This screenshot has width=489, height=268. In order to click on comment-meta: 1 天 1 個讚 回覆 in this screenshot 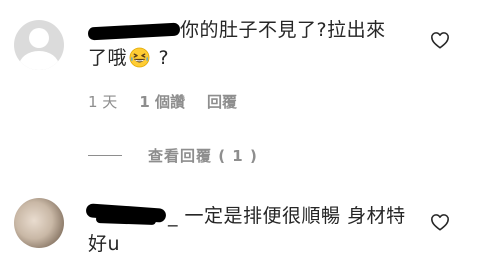, I will do `click(162, 102)`.